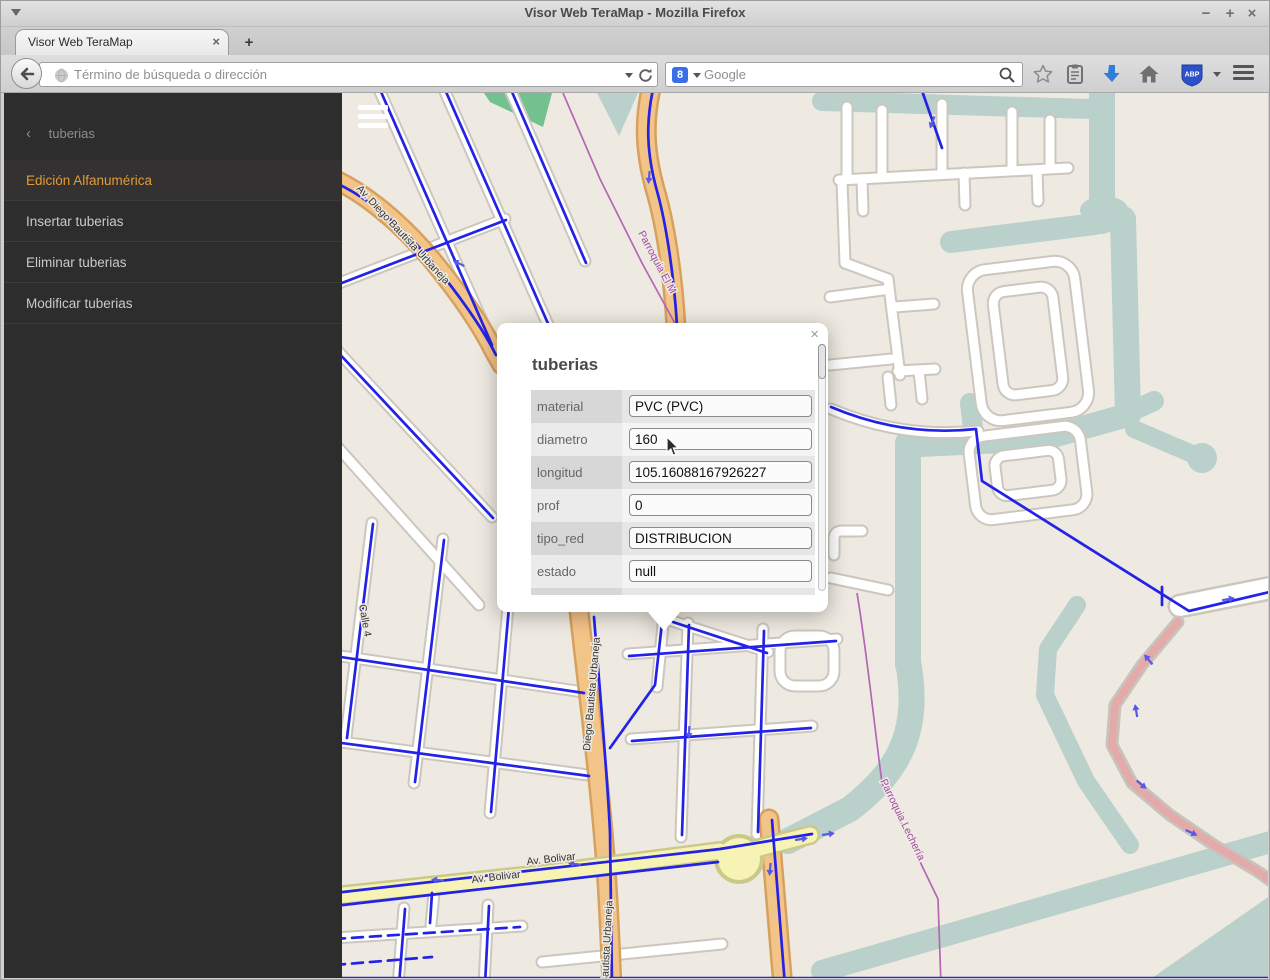 The width and height of the screenshot is (1270, 980). I want to click on close-button: ×, so click(1252, 14).